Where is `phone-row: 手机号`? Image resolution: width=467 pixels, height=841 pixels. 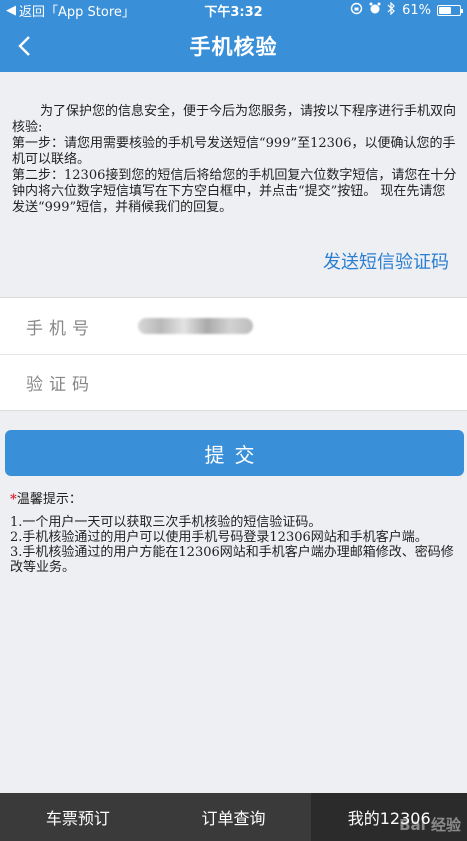
phone-row: 手机号 is located at coordinates (233, 326).